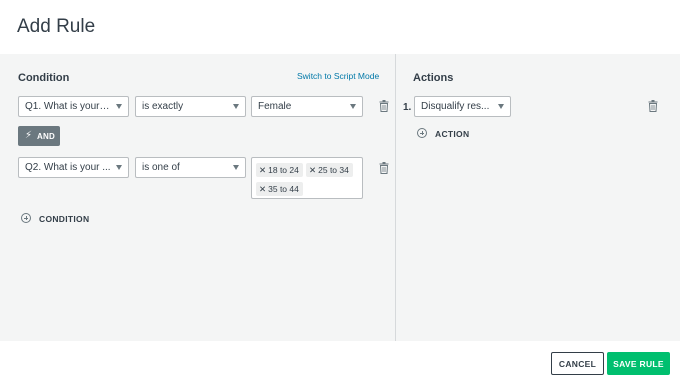 The image size is (680, 384). What do you see at coordinates (340, 362) in the screenshot?
I see `modal-footer: CANCEL SAVE RULE` at bounding box center [340, 362].